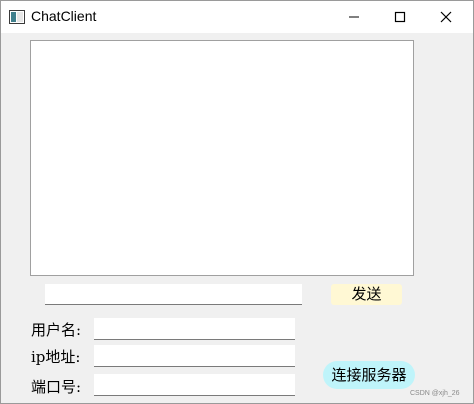 The height and width of the screenshot is (404, 474). Describe the element at coordinates (194, 385) in the screenshot. I see `port-field` at that location.